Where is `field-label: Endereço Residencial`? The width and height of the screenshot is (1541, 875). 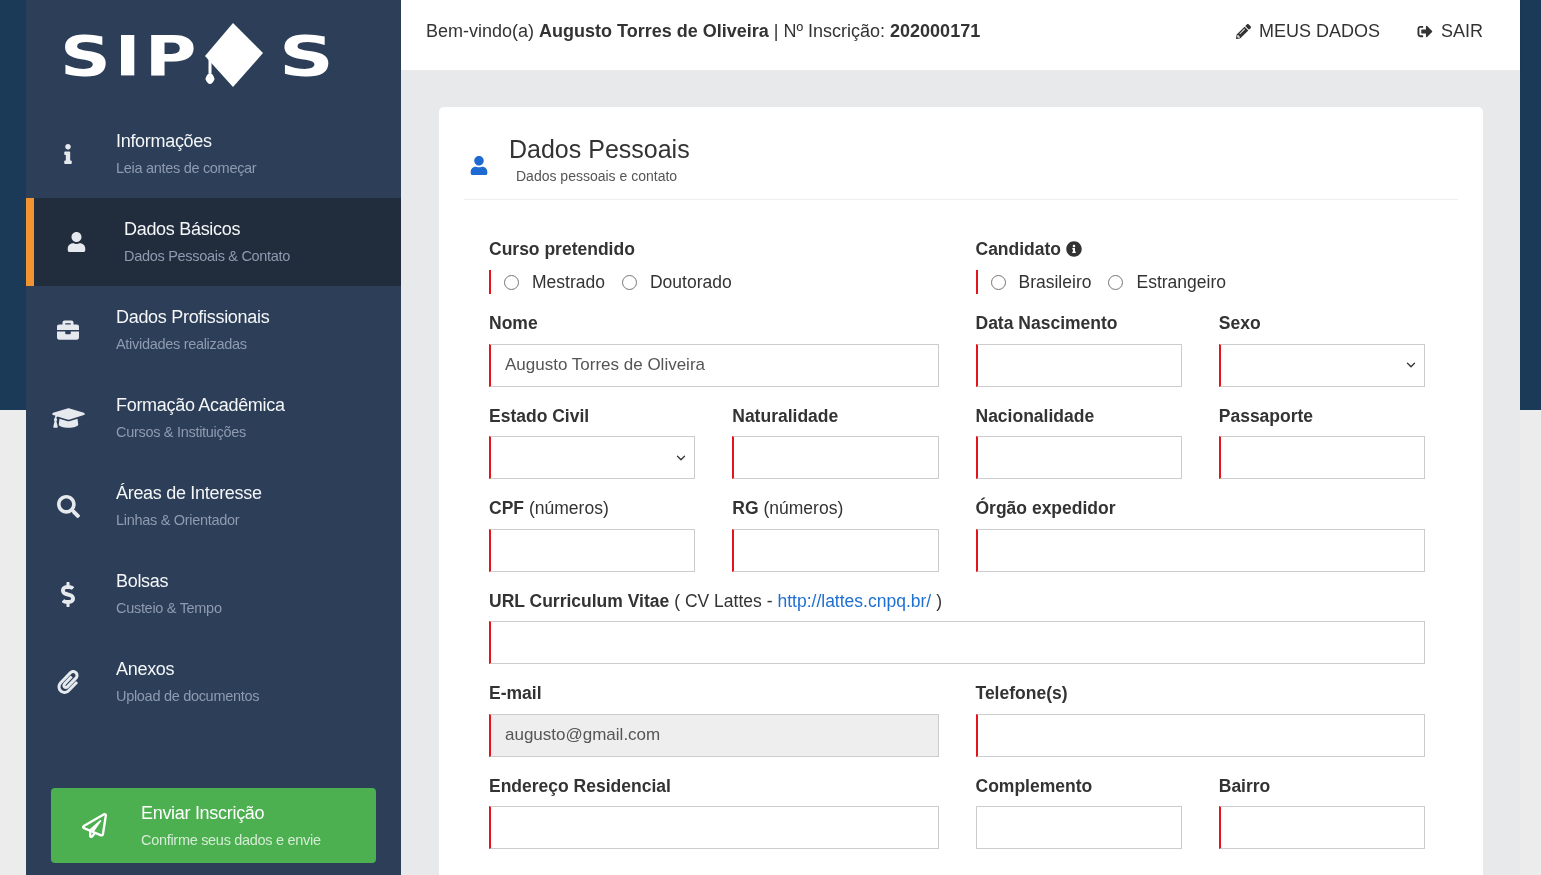
field-label: Endereço Residencial is located at coordinates (580, 786).